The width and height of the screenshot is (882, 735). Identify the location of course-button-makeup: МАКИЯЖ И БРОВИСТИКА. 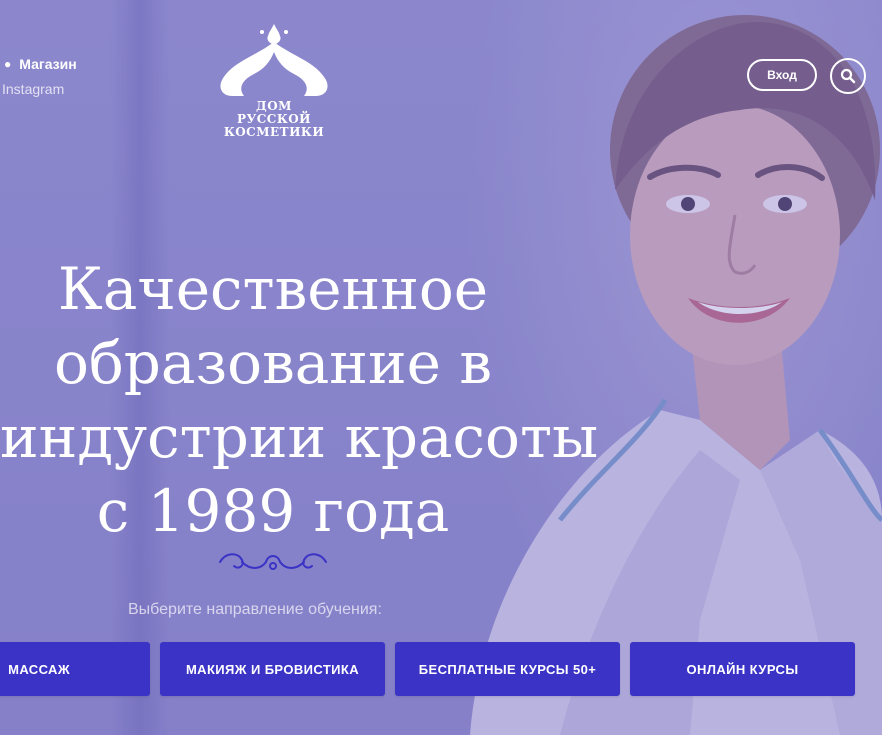
(272, 669).